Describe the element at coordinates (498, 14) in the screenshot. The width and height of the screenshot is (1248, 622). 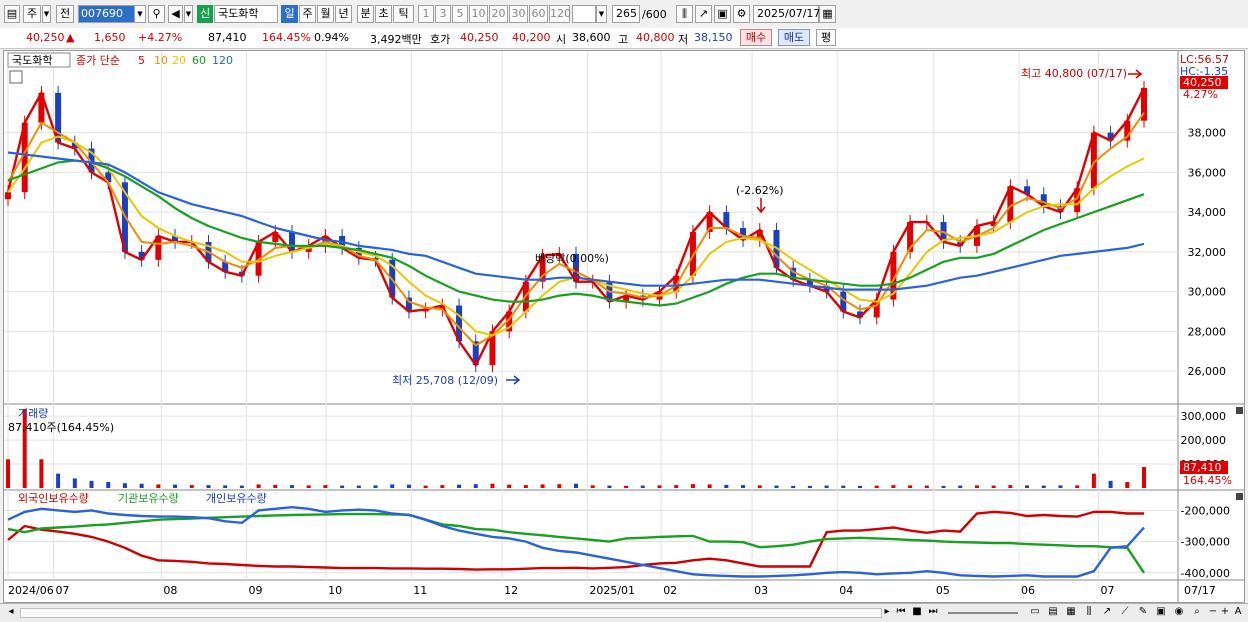
I see `minute-button-20: 20` at that location.